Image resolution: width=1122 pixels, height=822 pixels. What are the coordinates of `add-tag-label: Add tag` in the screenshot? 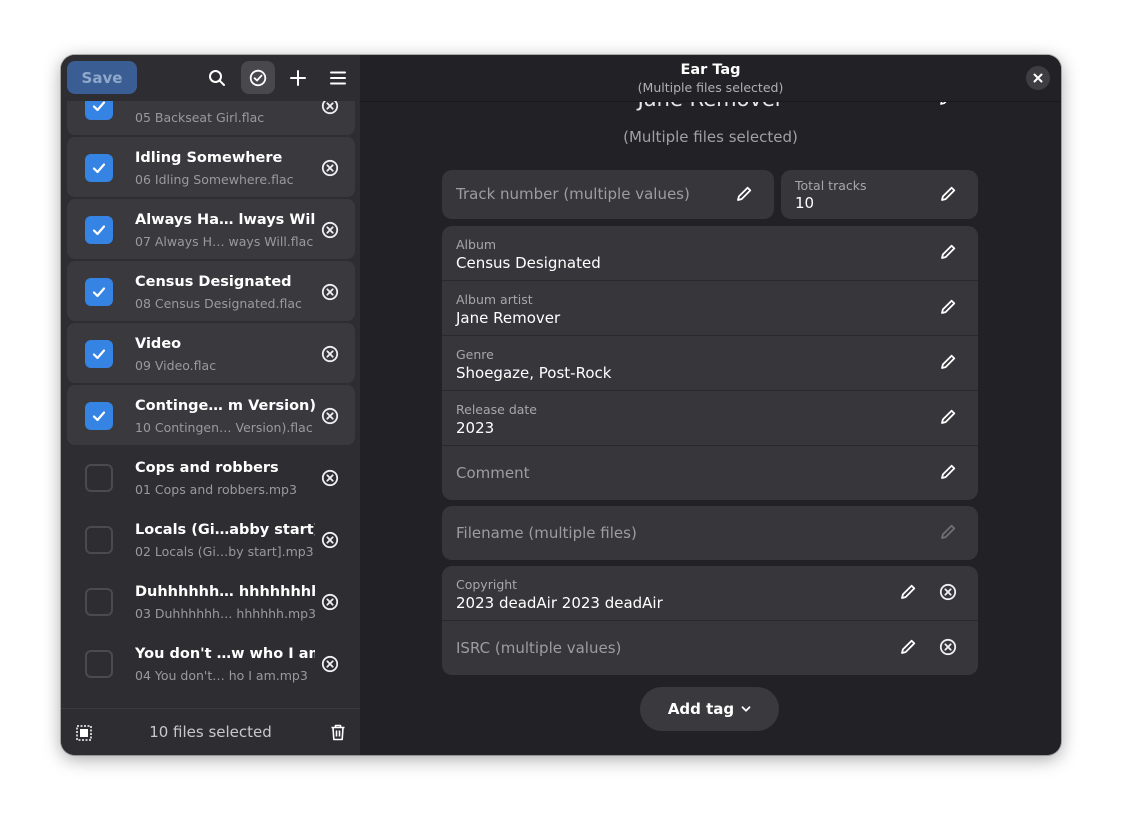 It's located at (701, 709).